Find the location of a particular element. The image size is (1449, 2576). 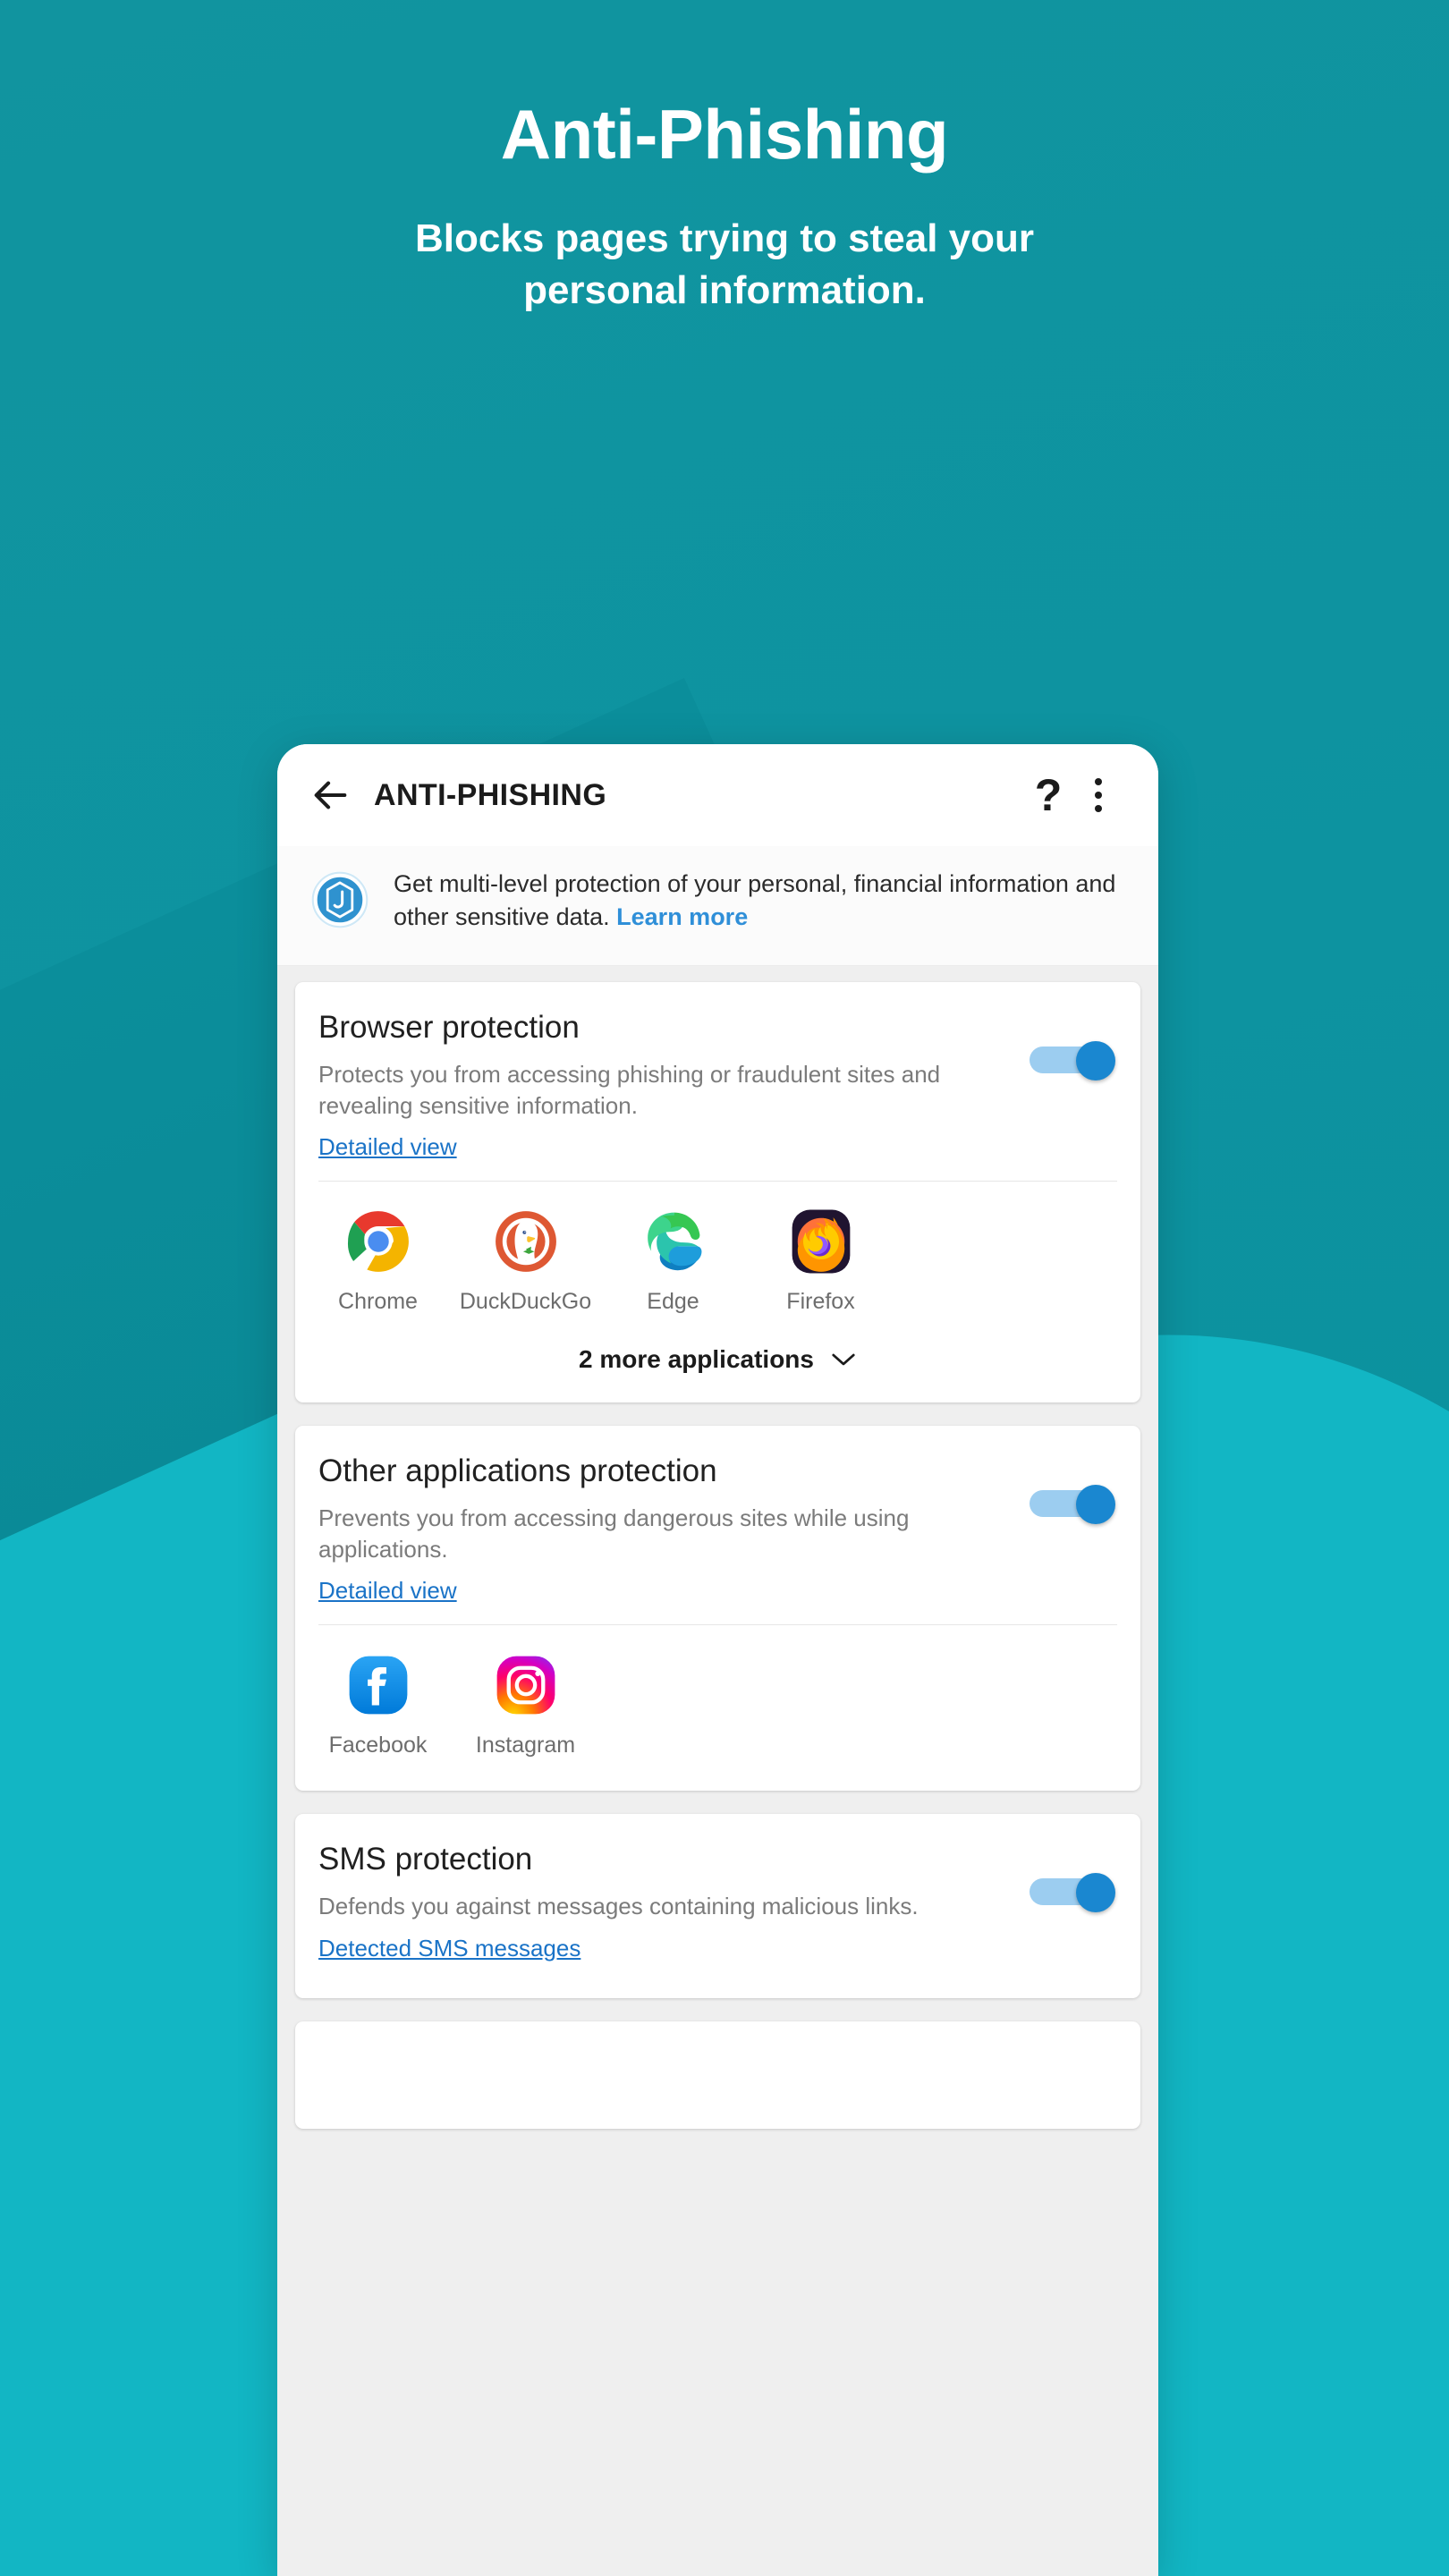

detected-sms-messages-link: Detected SMS messages is located at coordinates (449, 1948).